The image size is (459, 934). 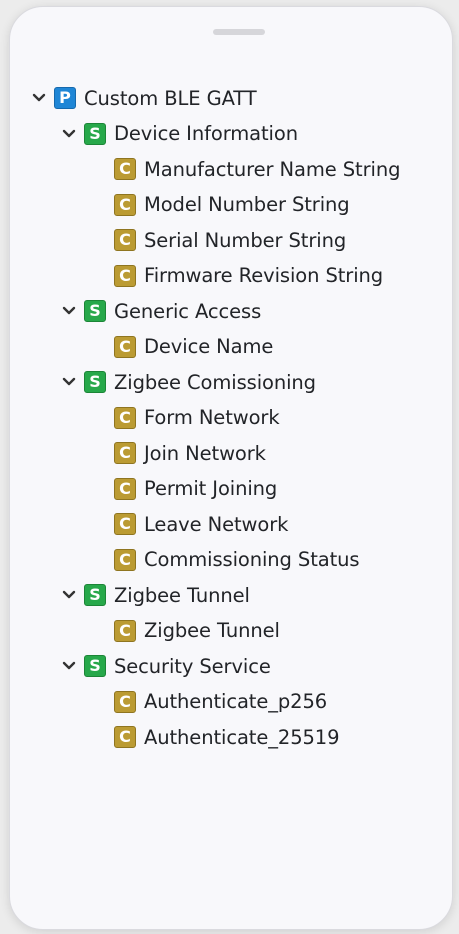 I want to click on tree-item-label: Commissioning Status, so click(x=252, y=559).